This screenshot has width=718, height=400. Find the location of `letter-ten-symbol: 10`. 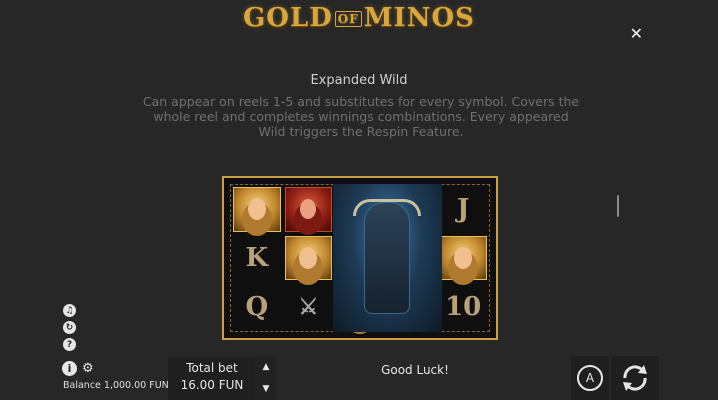

letter-ten-symbol: 10 is located at coordinates (463, 306).